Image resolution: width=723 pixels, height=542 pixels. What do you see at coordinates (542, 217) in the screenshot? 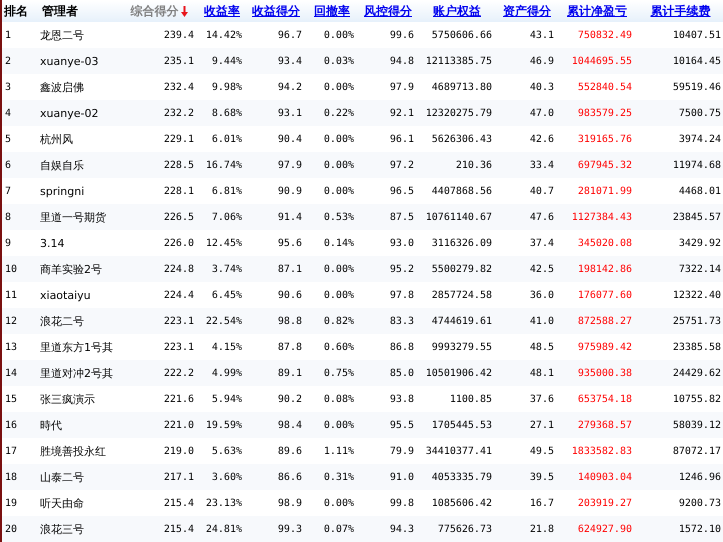
I see `table-cell: 47.6` at bounding box center [542, 217].